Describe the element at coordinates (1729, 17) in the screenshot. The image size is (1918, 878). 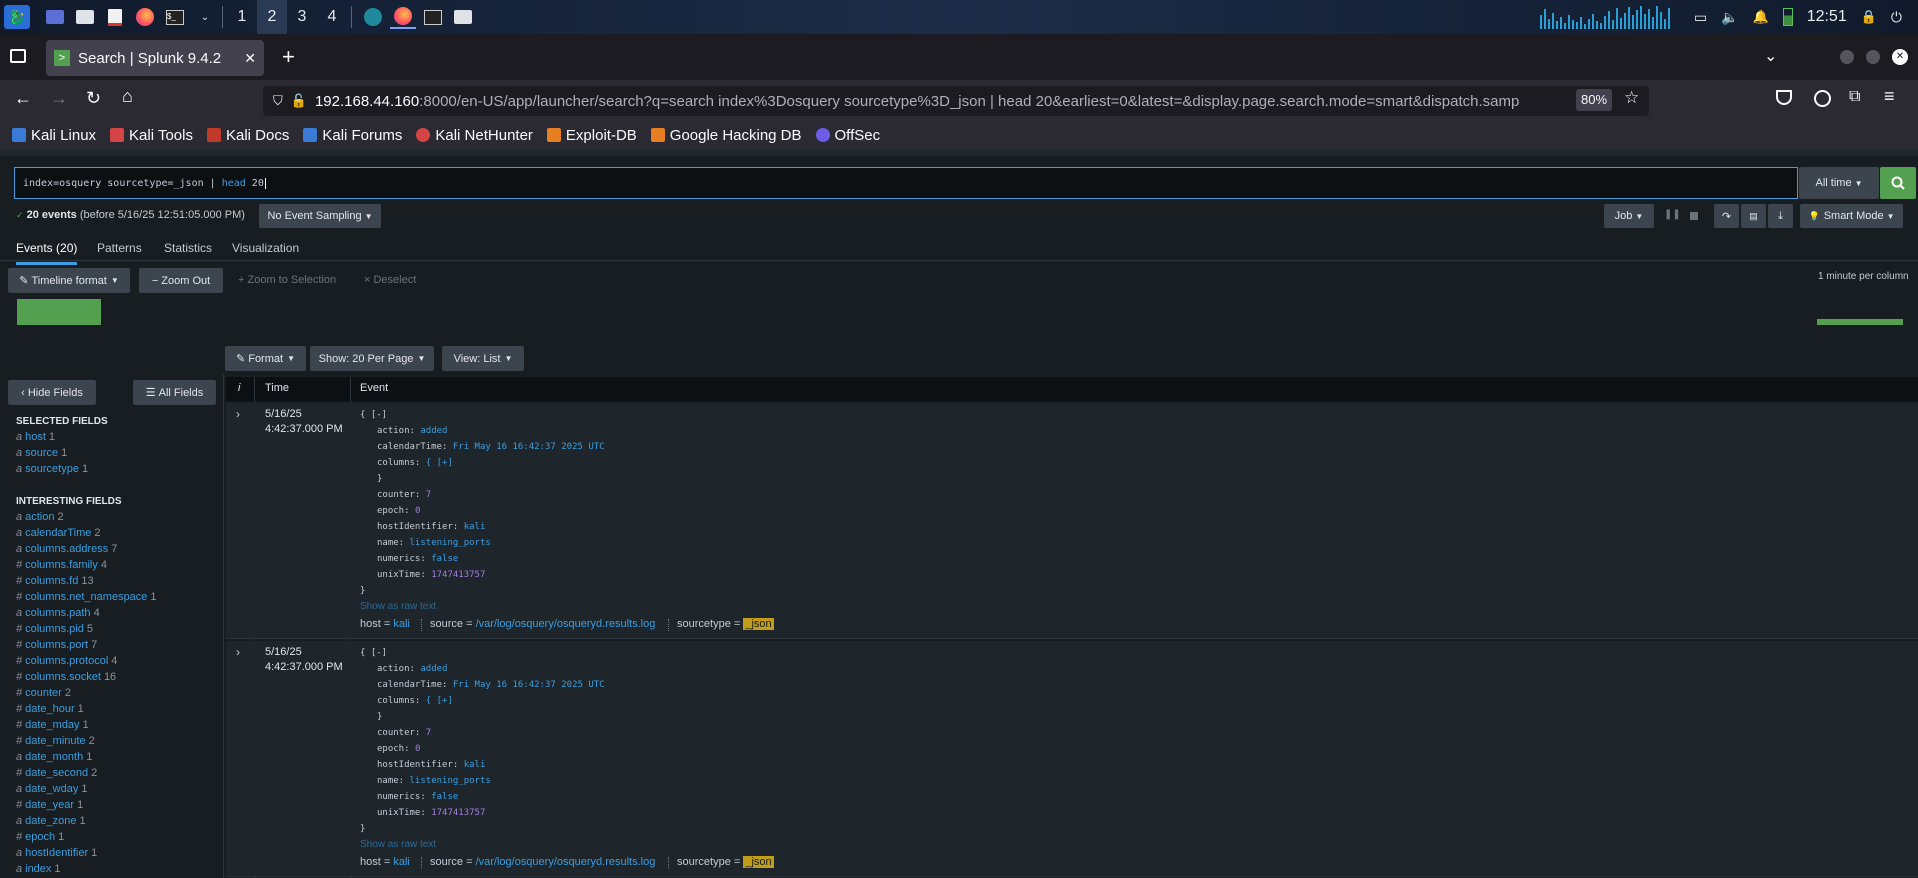
I see `volume-icon: 🔈` at that location.